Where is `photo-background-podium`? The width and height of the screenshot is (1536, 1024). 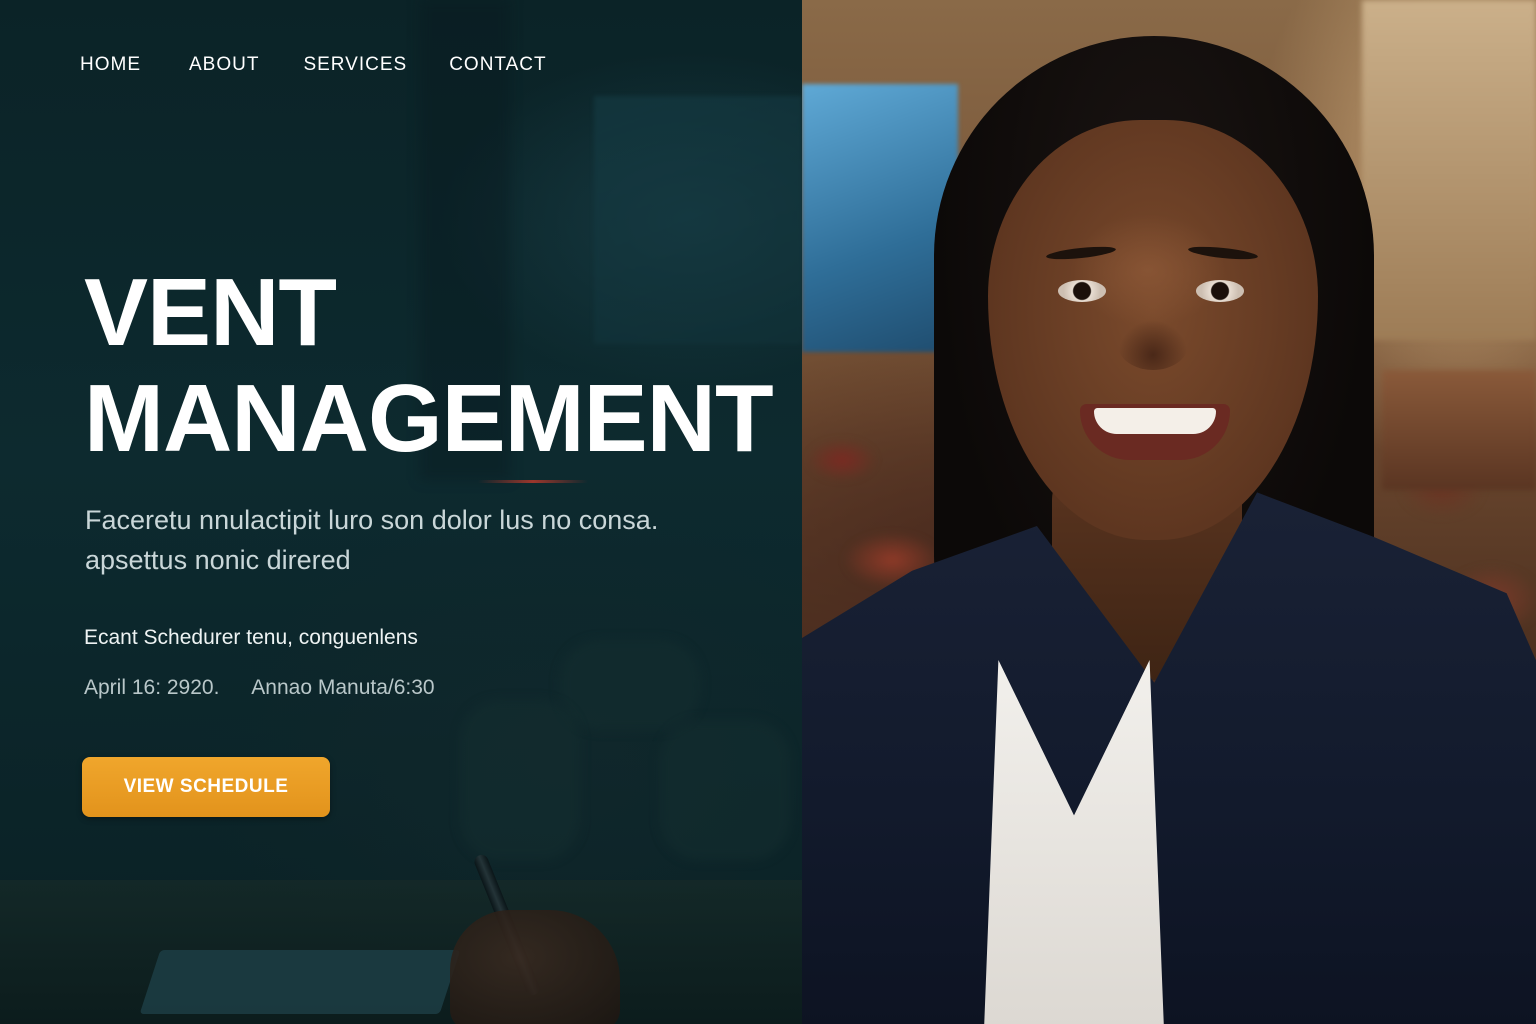 photo-background-podium is located at coordinates (1459, 430).